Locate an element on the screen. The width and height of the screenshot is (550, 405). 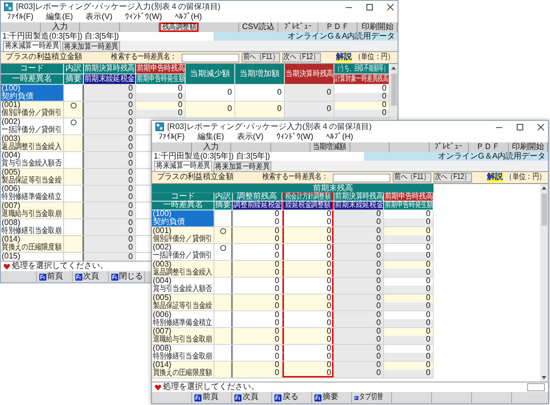
down-arrow-icon is located at coordinates (544, 377).